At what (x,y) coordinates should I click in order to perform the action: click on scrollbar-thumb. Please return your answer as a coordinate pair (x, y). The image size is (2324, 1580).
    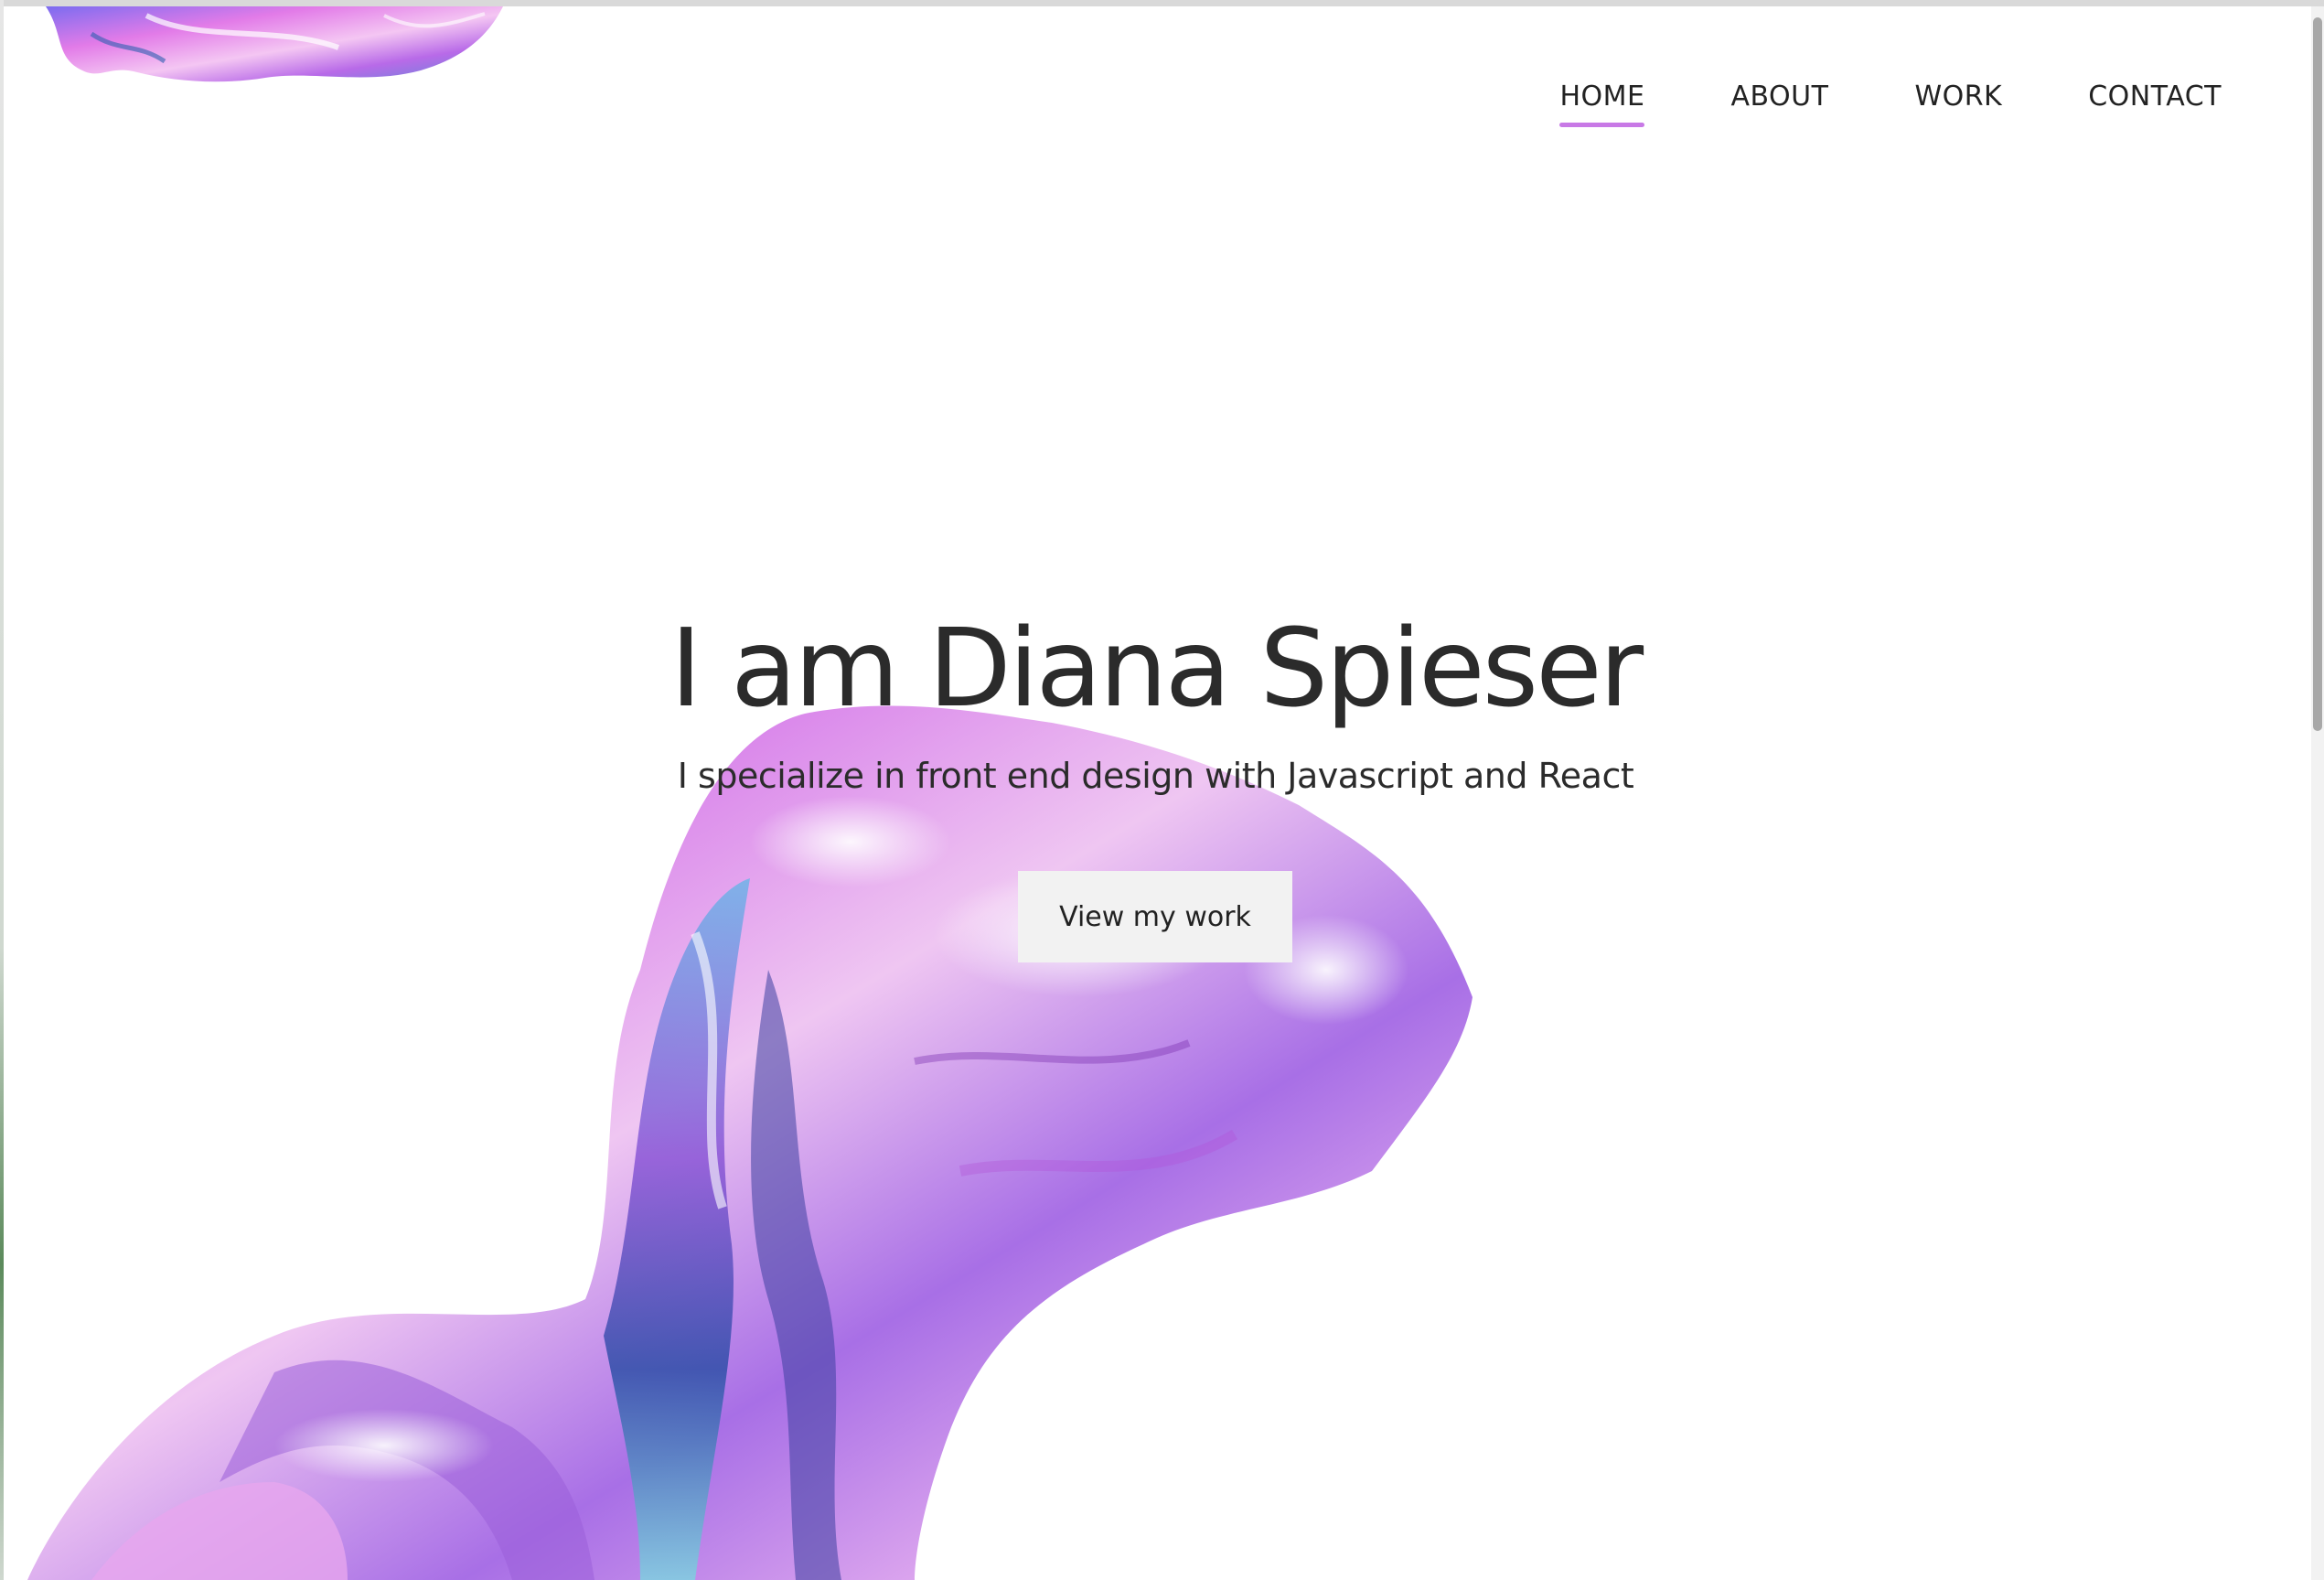
    Looking at the image, I should click on (2318, 374).